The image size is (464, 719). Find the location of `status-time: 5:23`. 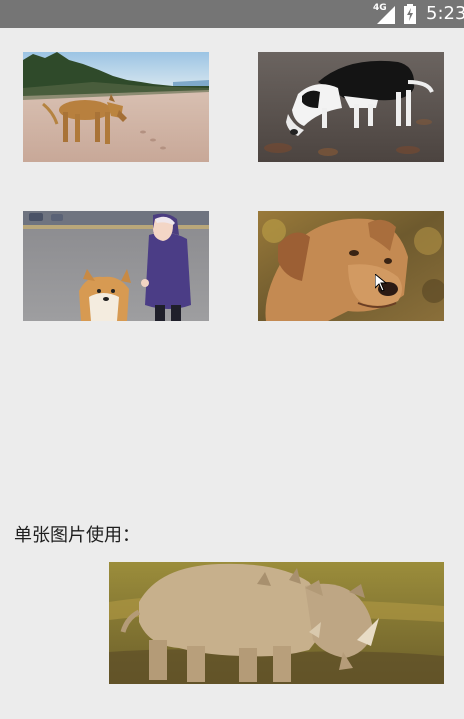

status-time: 5:23 is located at coordinates (445, 13).